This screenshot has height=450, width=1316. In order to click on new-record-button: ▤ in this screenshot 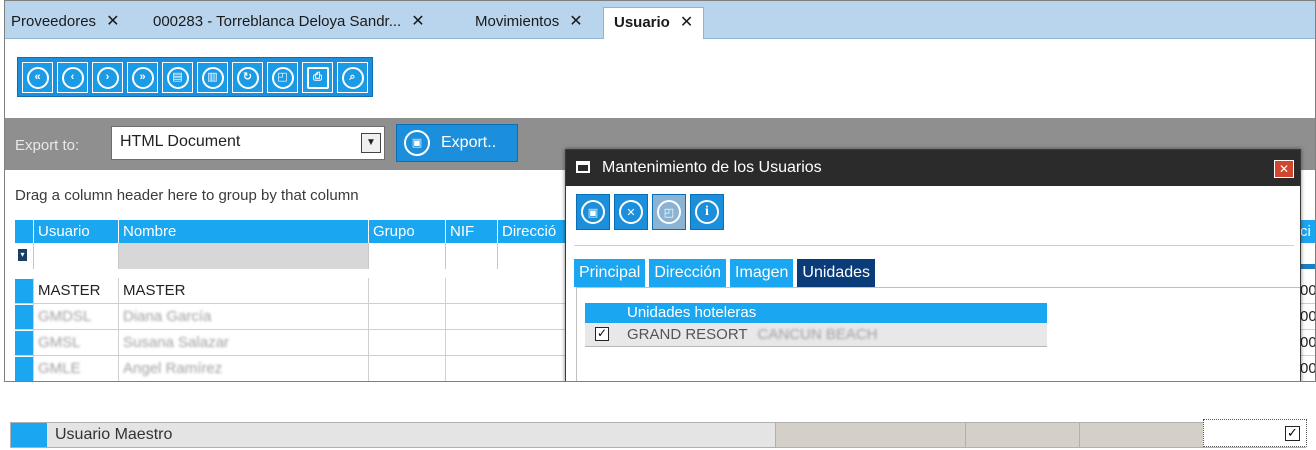, I will do `click(177, 77)`.